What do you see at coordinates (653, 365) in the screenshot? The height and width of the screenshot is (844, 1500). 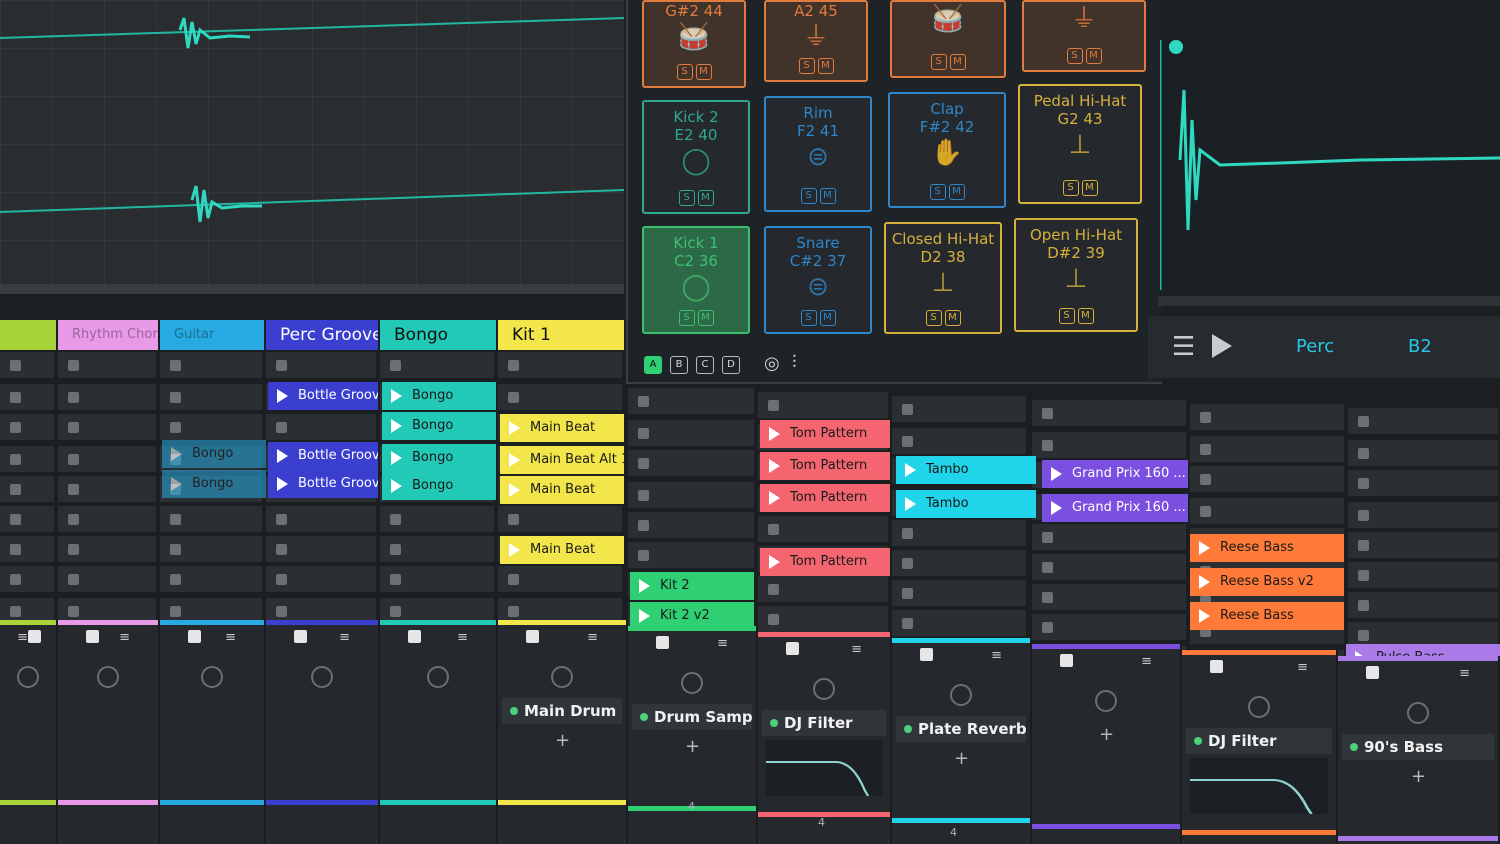 I see `bank-a-button: A` at bounding box center [653, 365].